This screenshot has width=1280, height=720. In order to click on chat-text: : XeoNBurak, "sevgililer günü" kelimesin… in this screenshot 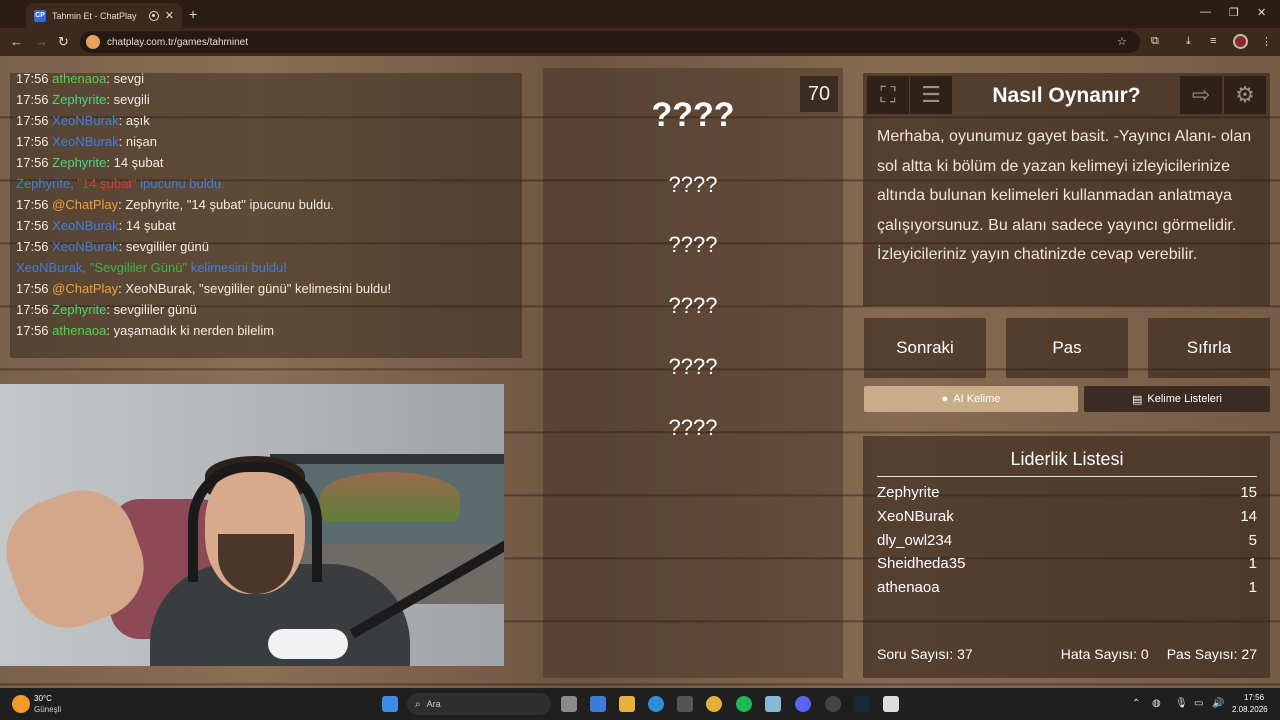, I will do `click(255, 288)`.